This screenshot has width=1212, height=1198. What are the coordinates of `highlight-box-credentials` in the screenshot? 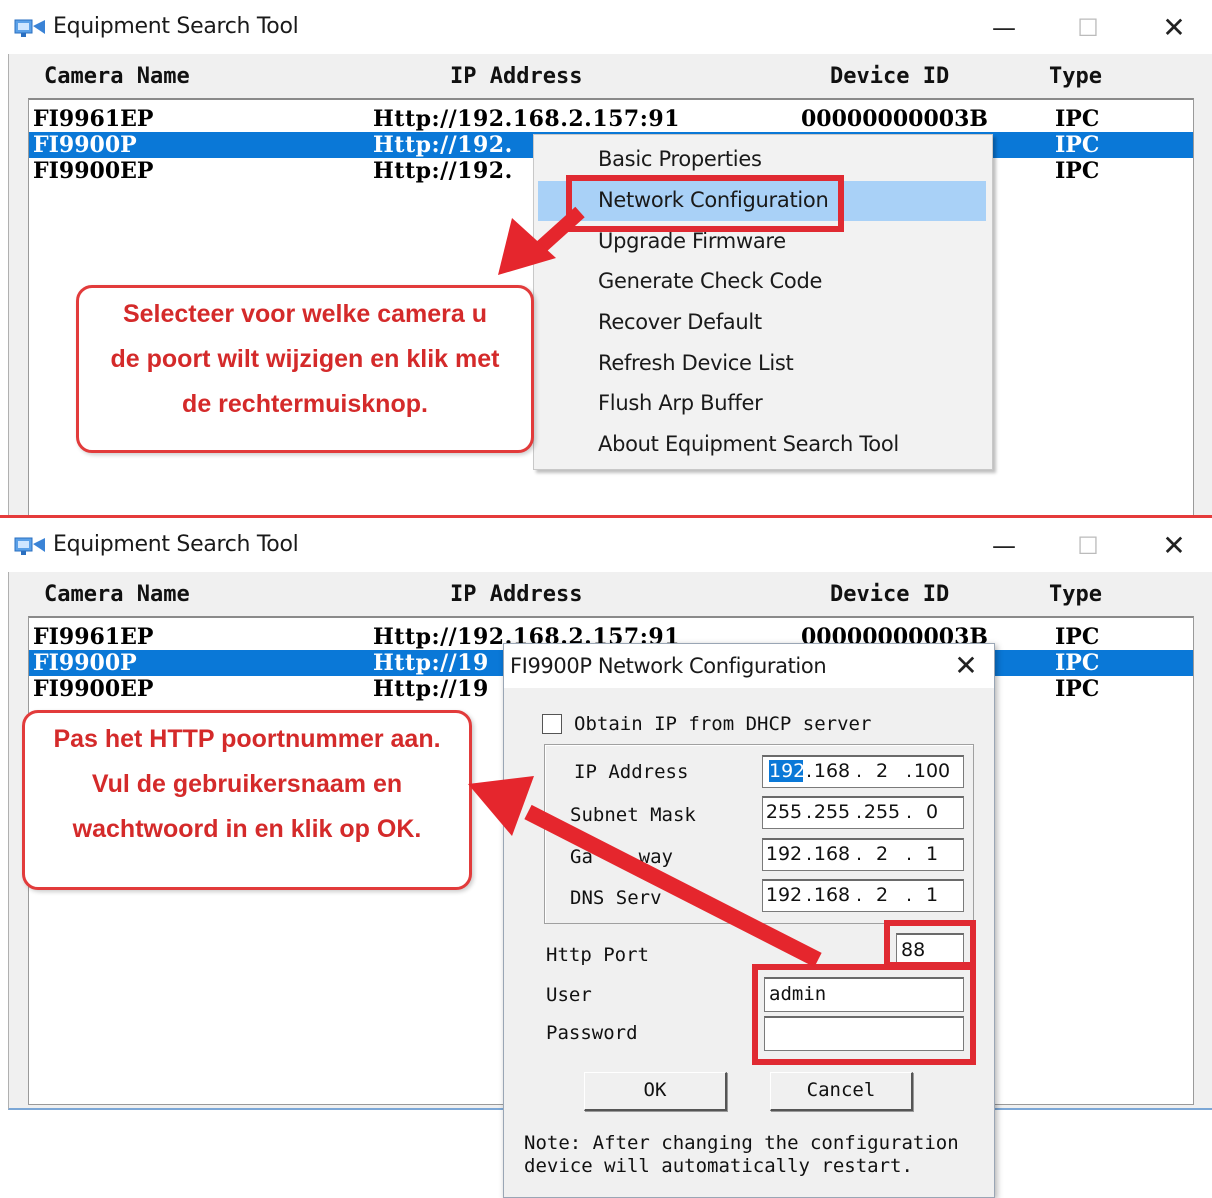 It's located at (864, 1014).